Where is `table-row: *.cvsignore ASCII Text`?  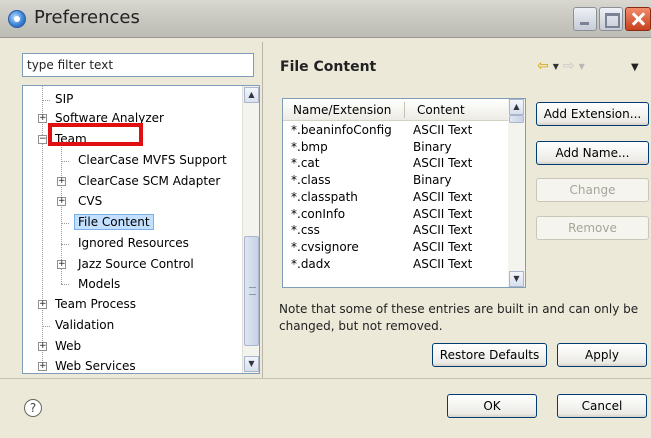
table-row: *.cvsignore ASCII Text is located at coordinates (395, 247).